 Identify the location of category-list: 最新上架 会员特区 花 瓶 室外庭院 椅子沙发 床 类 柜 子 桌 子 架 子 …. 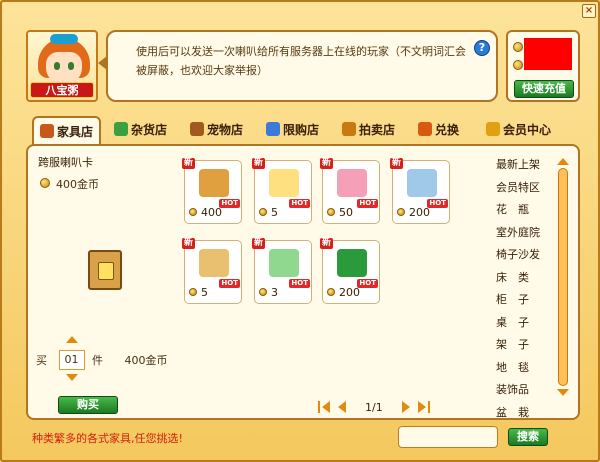
(524, 289).